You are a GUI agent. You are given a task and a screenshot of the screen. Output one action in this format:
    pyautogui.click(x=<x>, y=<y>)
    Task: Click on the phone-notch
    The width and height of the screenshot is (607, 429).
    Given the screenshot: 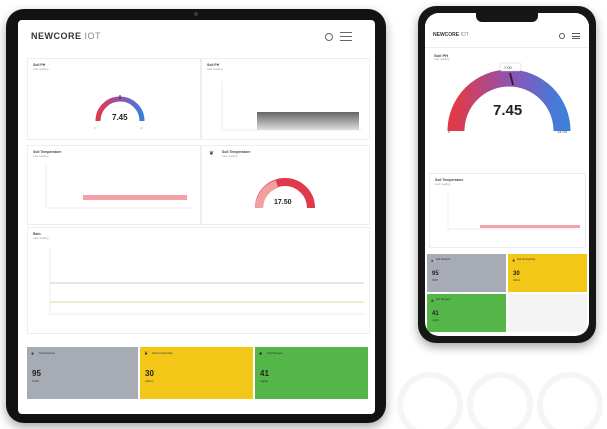 What is the action you would take?
    pyautogui.click(x=507, y=17)
    